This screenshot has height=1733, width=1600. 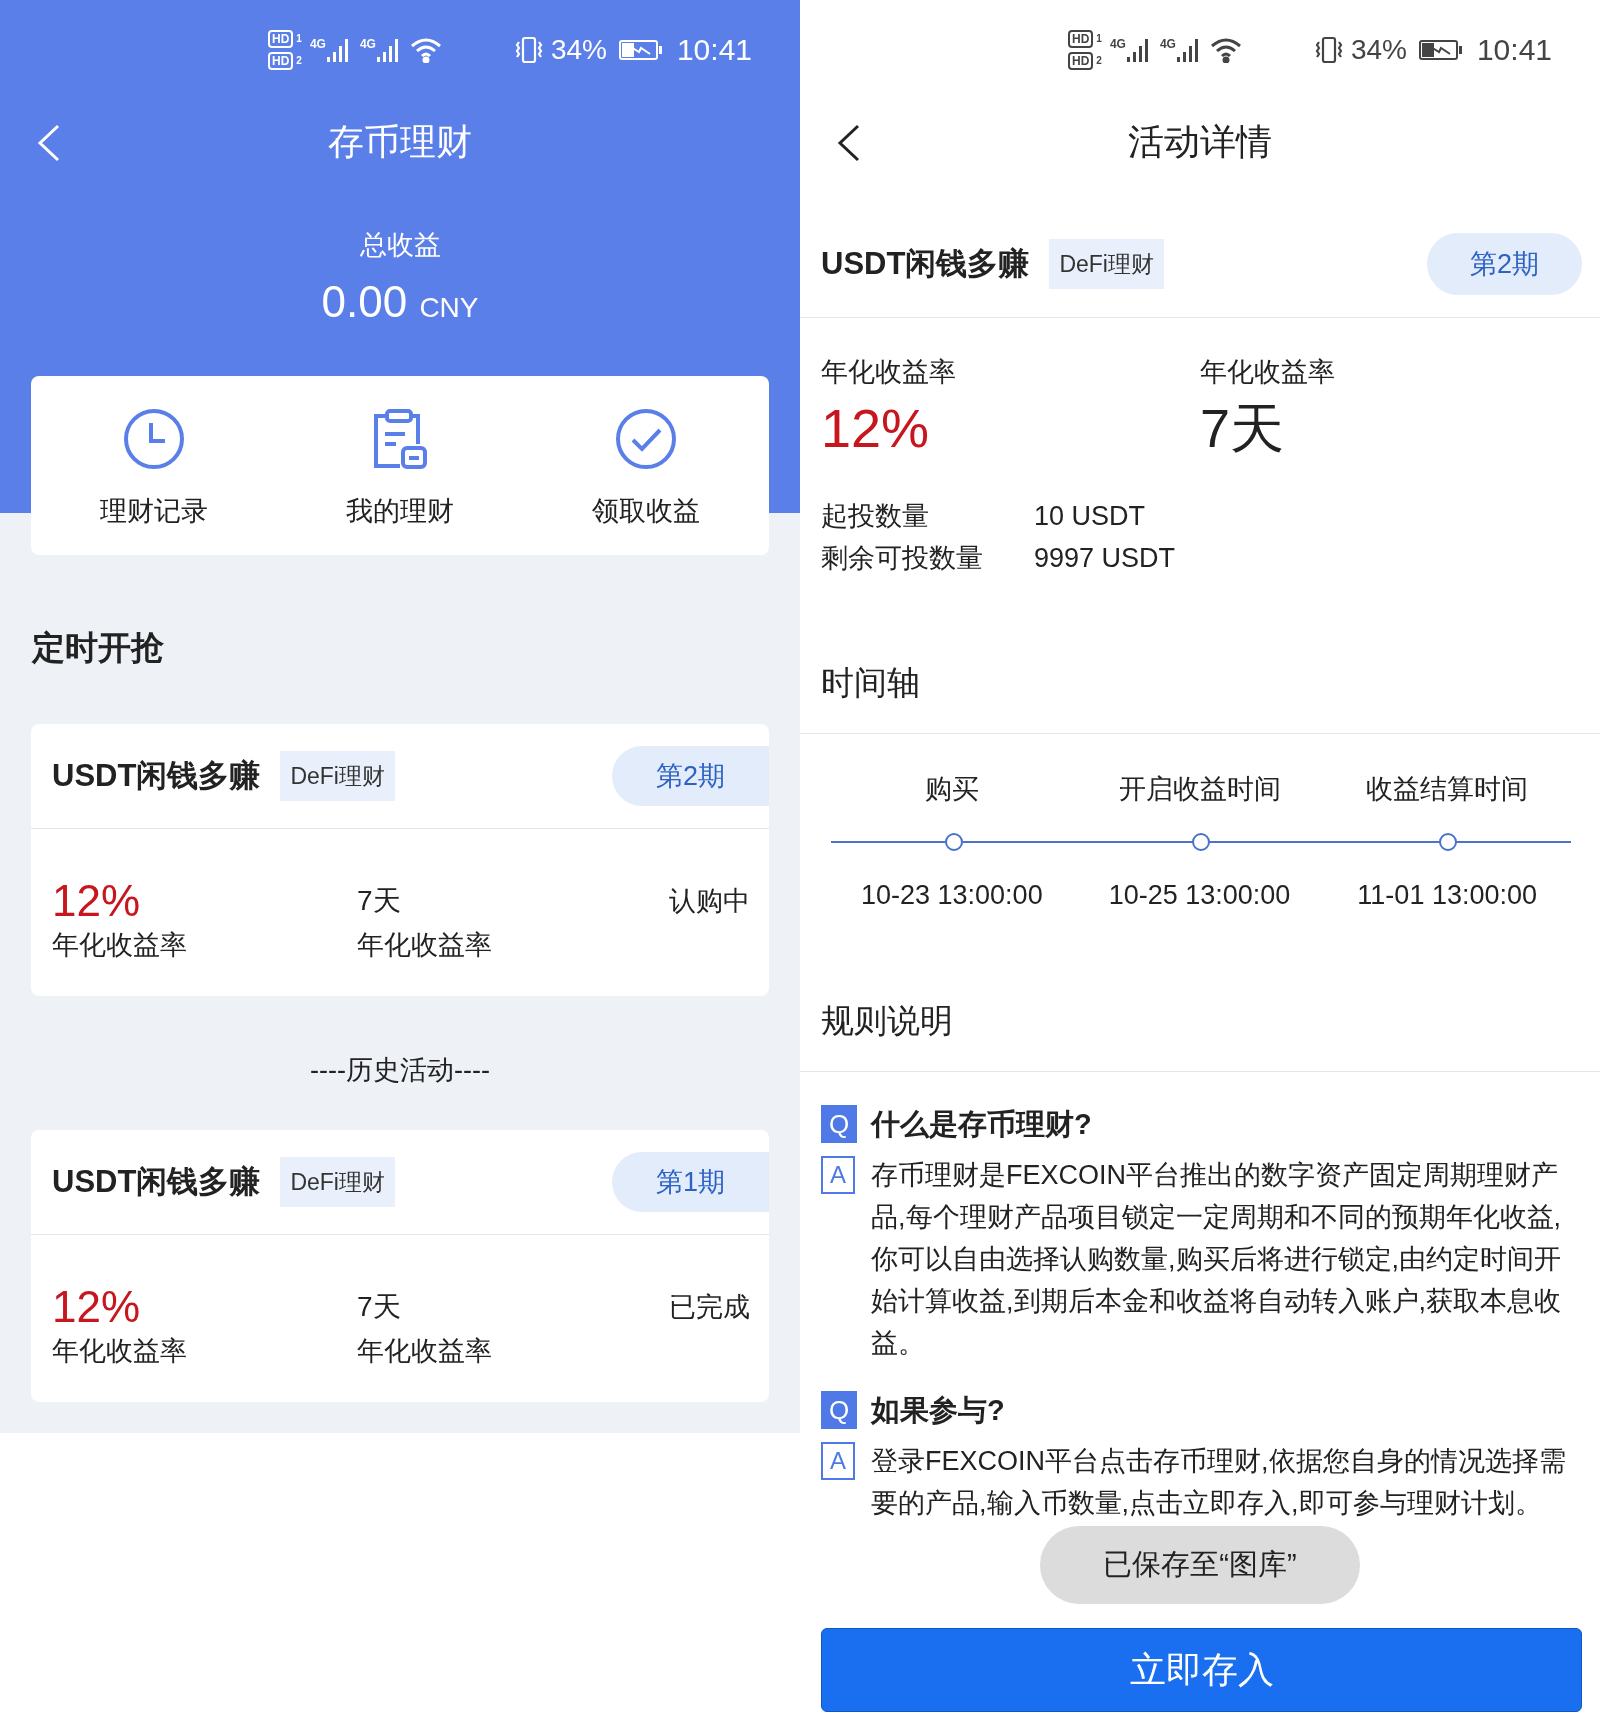 What do you see at coordinates (709, 1307) in the screenshot?
I see `product-status: 已完成` at bounding box center [709, 1307].